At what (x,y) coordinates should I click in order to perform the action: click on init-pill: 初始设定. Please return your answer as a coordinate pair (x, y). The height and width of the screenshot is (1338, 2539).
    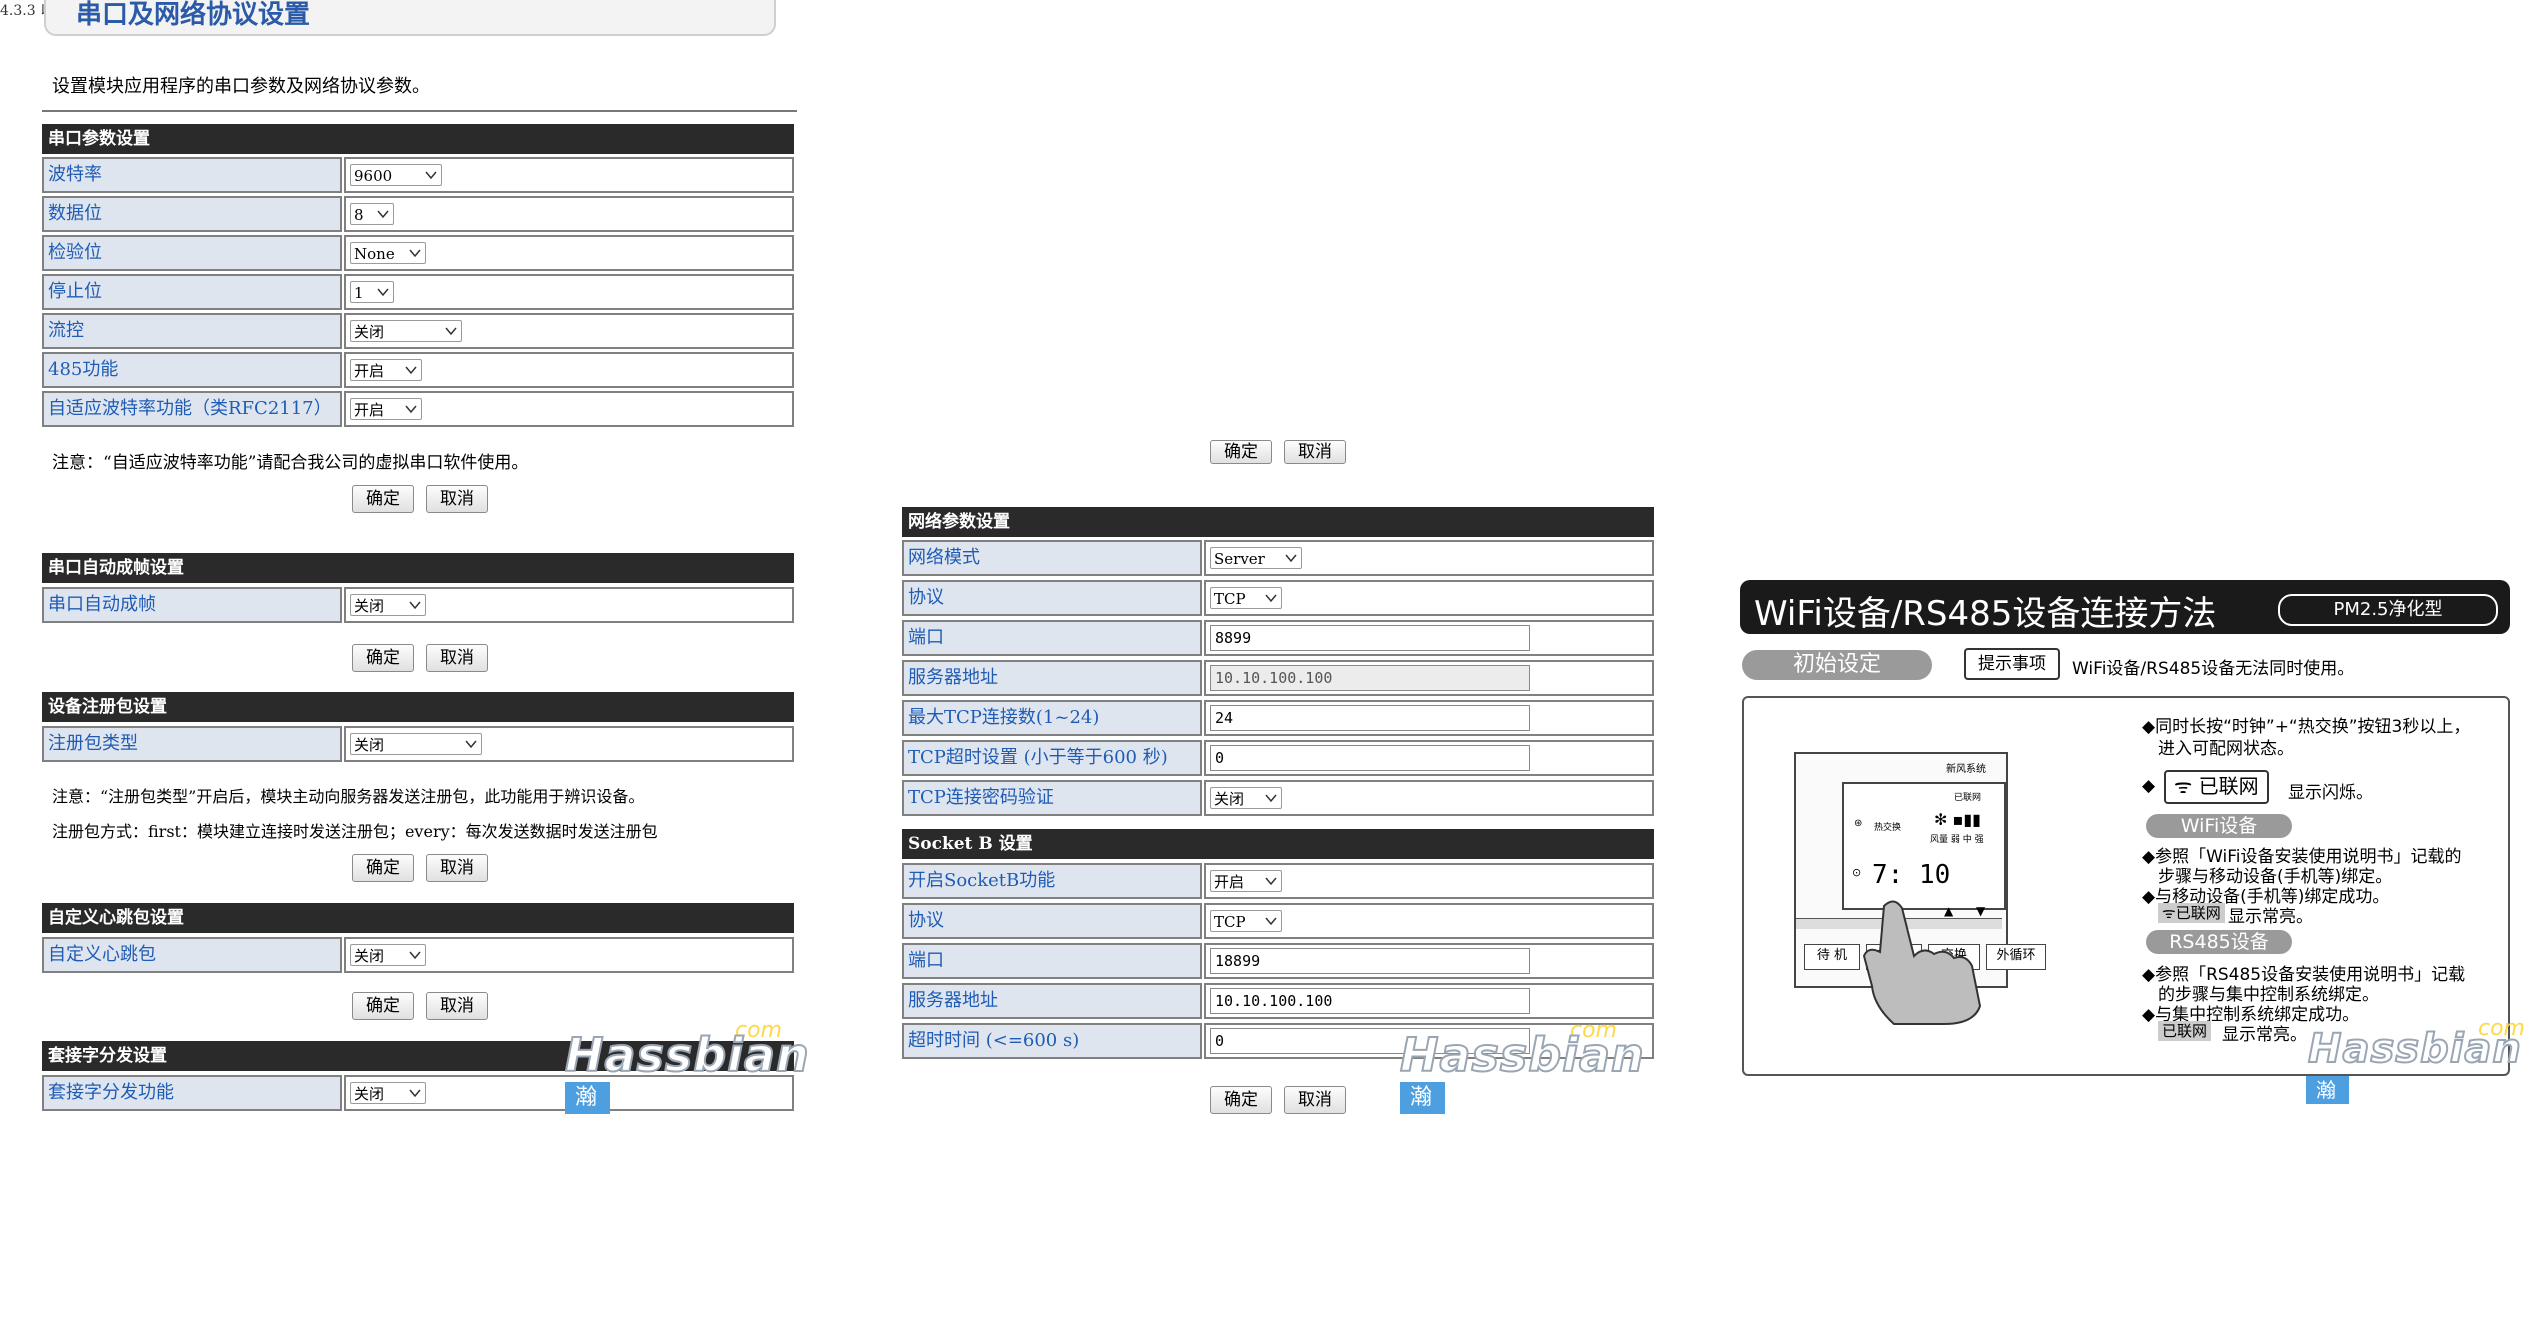
    Looking at the image, I should click on (1837, 665).